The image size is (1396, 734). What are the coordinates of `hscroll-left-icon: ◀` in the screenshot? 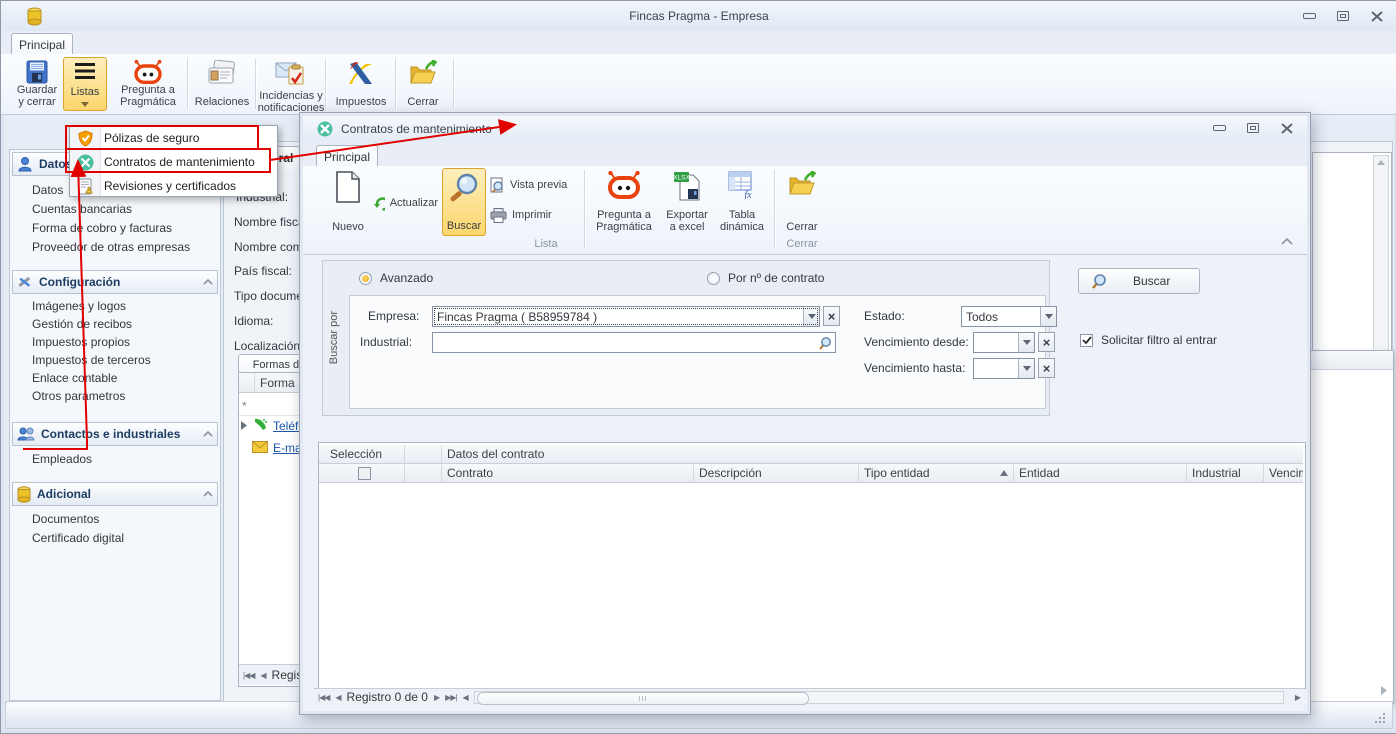 It's located at (465, 697).